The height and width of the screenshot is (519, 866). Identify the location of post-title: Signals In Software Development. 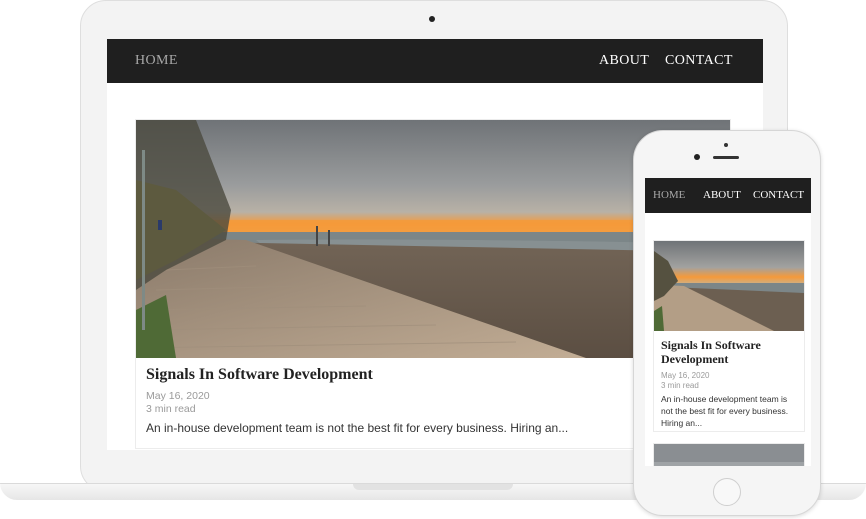
(259, 375).